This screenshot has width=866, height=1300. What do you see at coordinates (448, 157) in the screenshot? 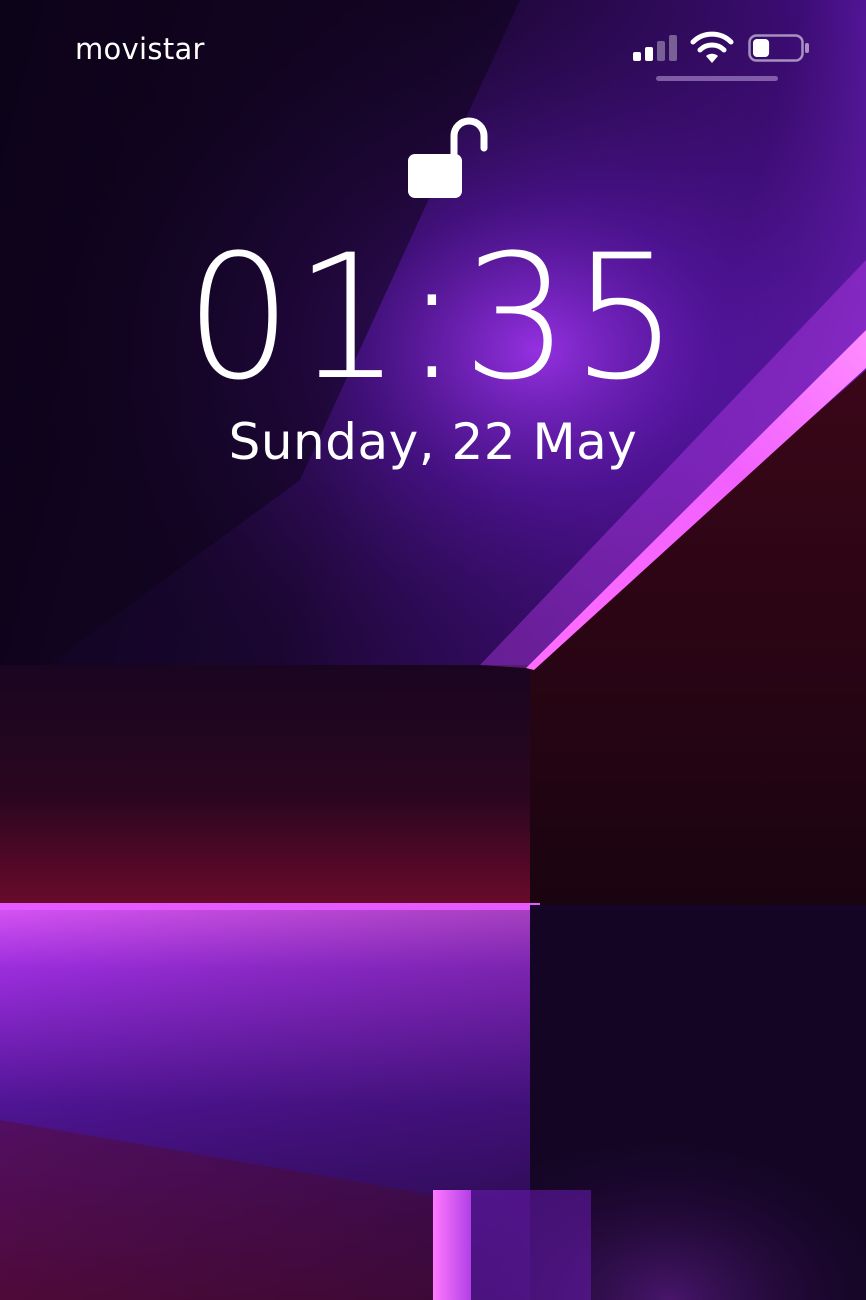
I see `unlocked-padlock-icon` at bounding box center [448, 157].